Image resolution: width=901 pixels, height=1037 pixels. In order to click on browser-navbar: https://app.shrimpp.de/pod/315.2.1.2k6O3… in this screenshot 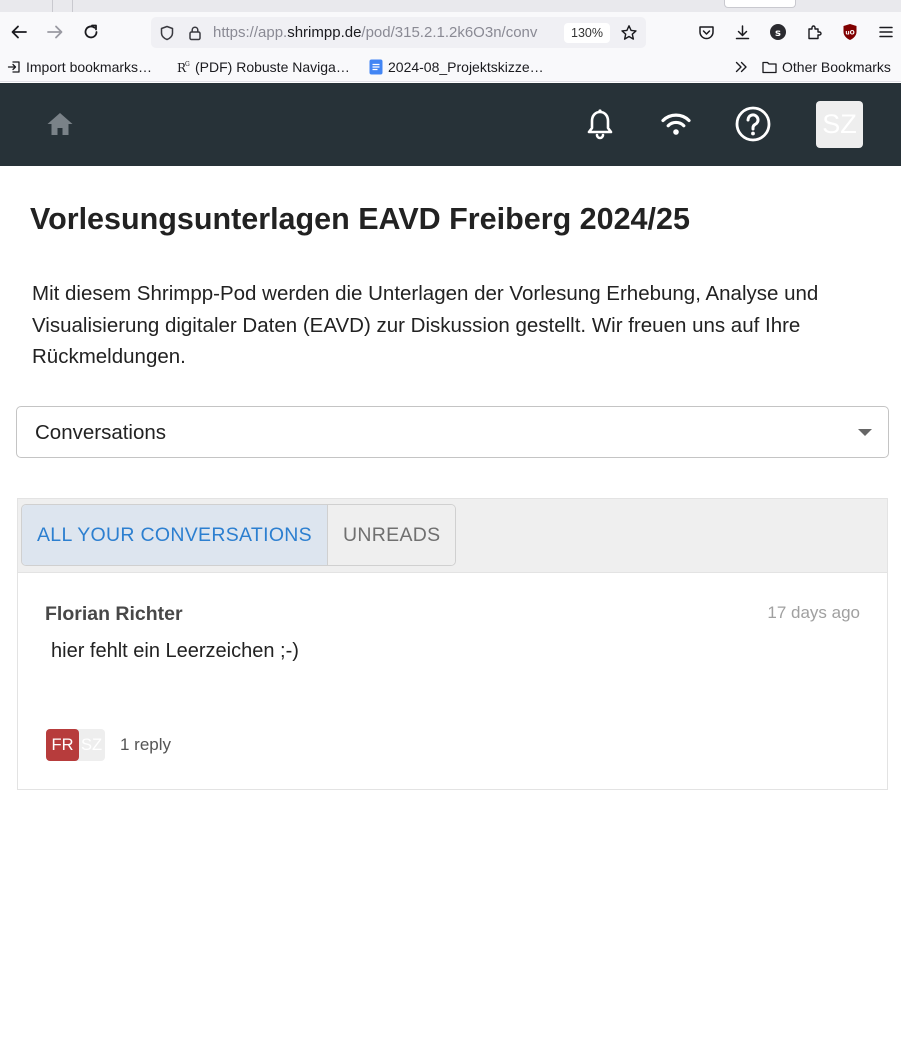, I will do `click(450, 32)`.